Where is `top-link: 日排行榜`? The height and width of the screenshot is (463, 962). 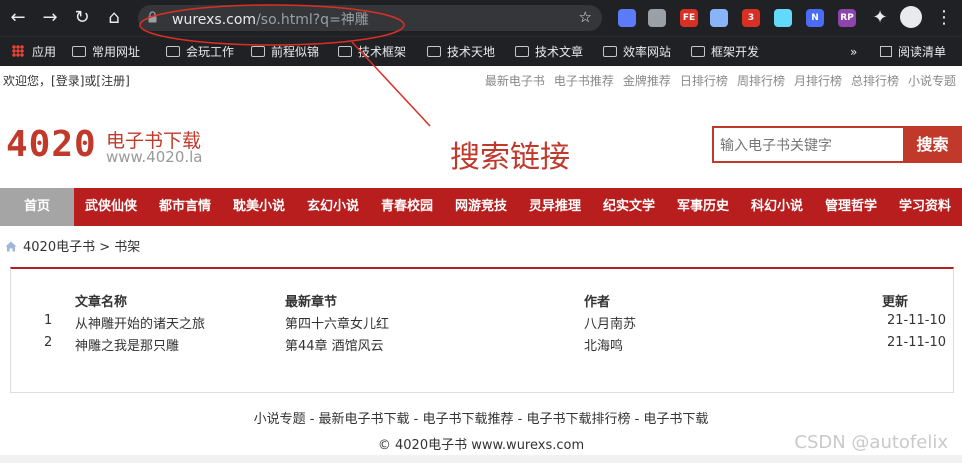 top-link: 日排行榜 is located at coordinates (704, 81).